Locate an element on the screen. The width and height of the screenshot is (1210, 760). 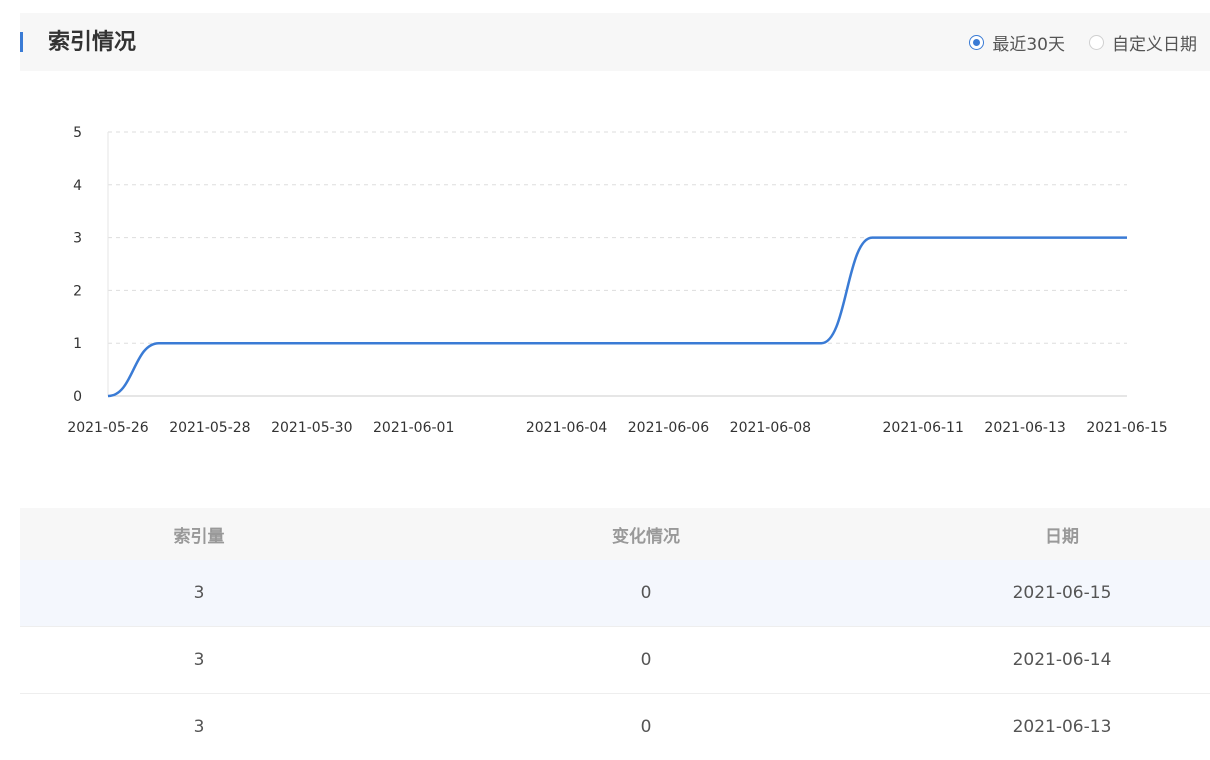
y-tick-label: 4 is located at coordinates (77, 186).